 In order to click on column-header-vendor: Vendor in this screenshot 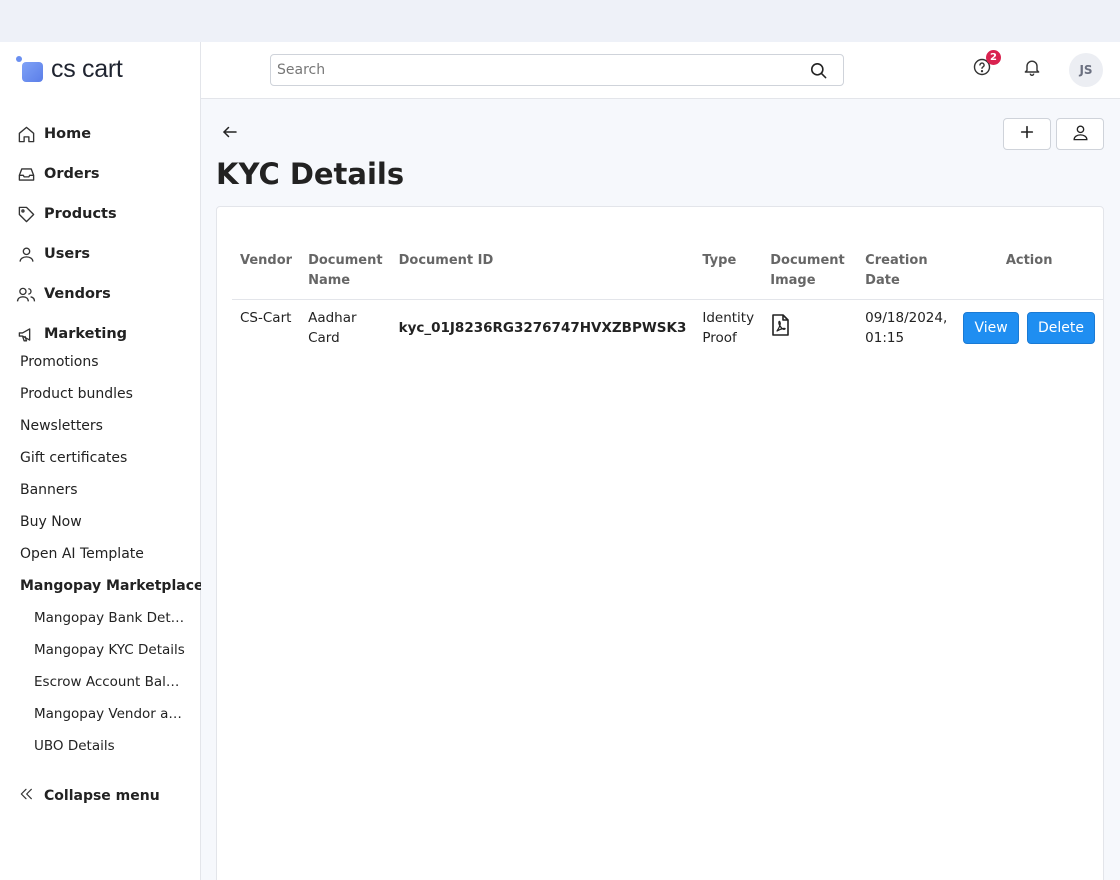, I will do `click(266, 260)`.